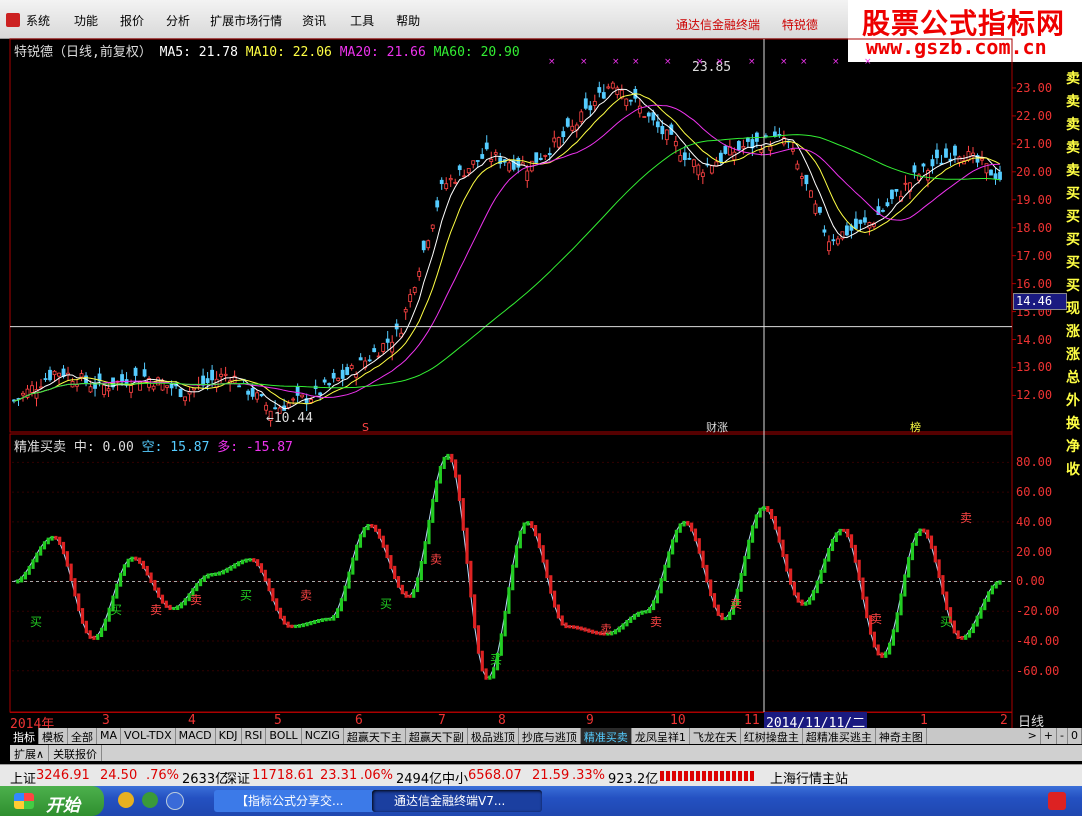  Describe the element at coordinates (1062, 736) in the screenshot. I see `tab-item: -` at that location.